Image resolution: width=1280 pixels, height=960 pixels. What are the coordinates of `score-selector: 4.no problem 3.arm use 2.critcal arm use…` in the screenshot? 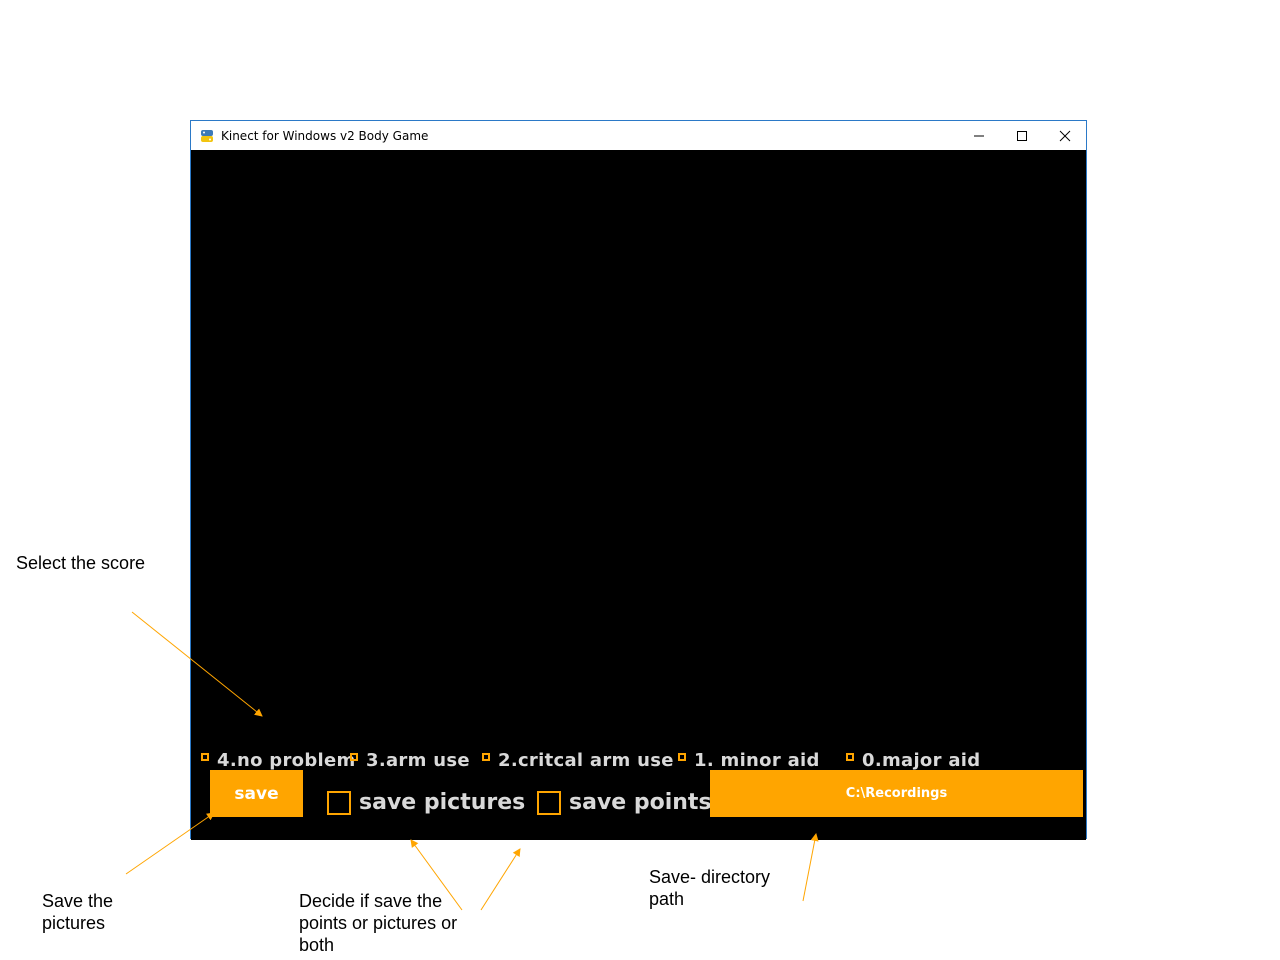 It's located at (638, 761).